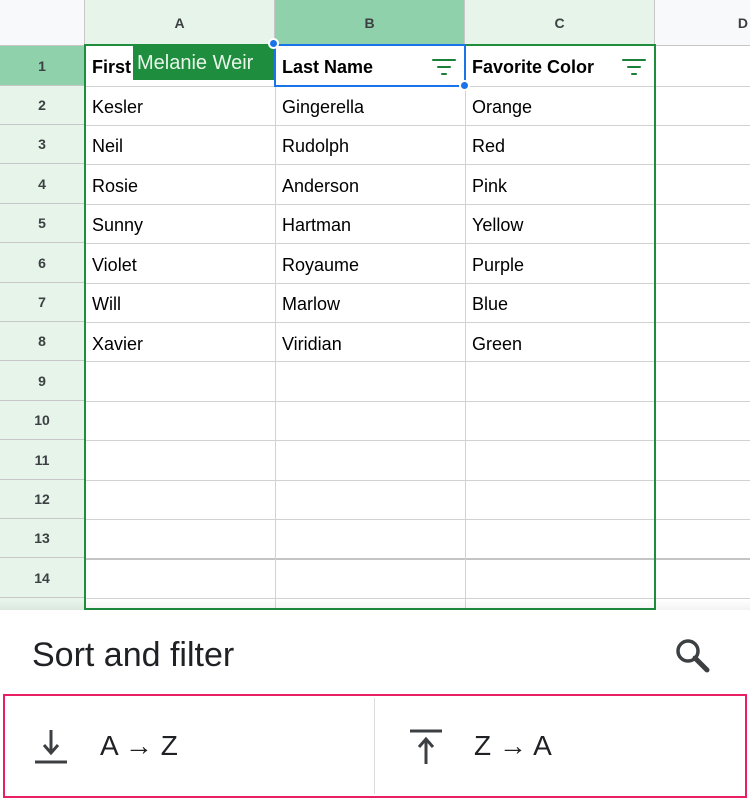 The width and height of the screenshot is (750, 800). I want to click on cell-b5: Hartman, so click(370, 225).